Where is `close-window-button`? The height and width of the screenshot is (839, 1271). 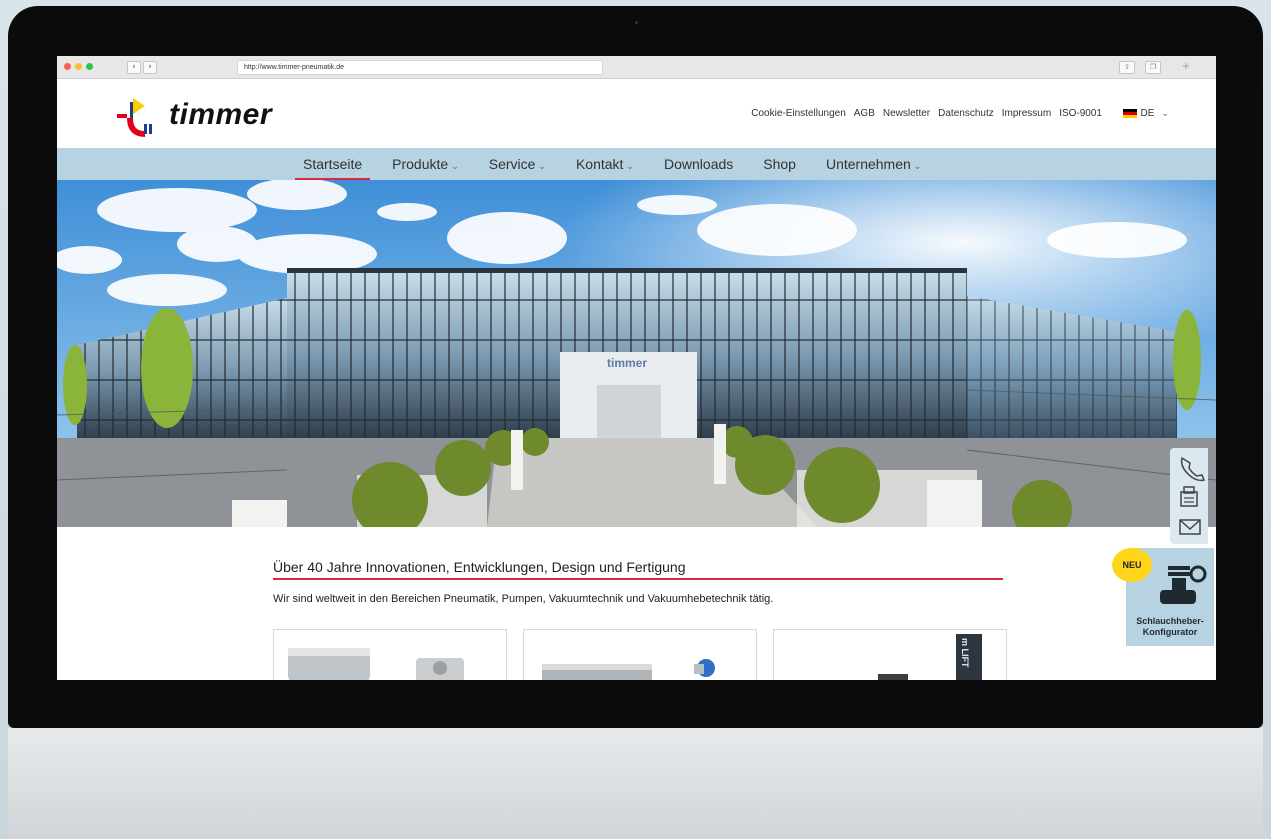
close-window-button is located at coordinates (67, 66).